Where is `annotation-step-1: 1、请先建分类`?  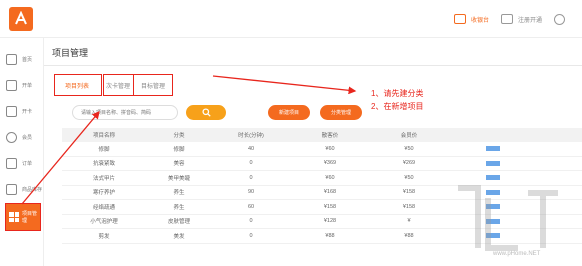 annotation-step-1: 1、请先建分类 is located at coordinates (397, 93).